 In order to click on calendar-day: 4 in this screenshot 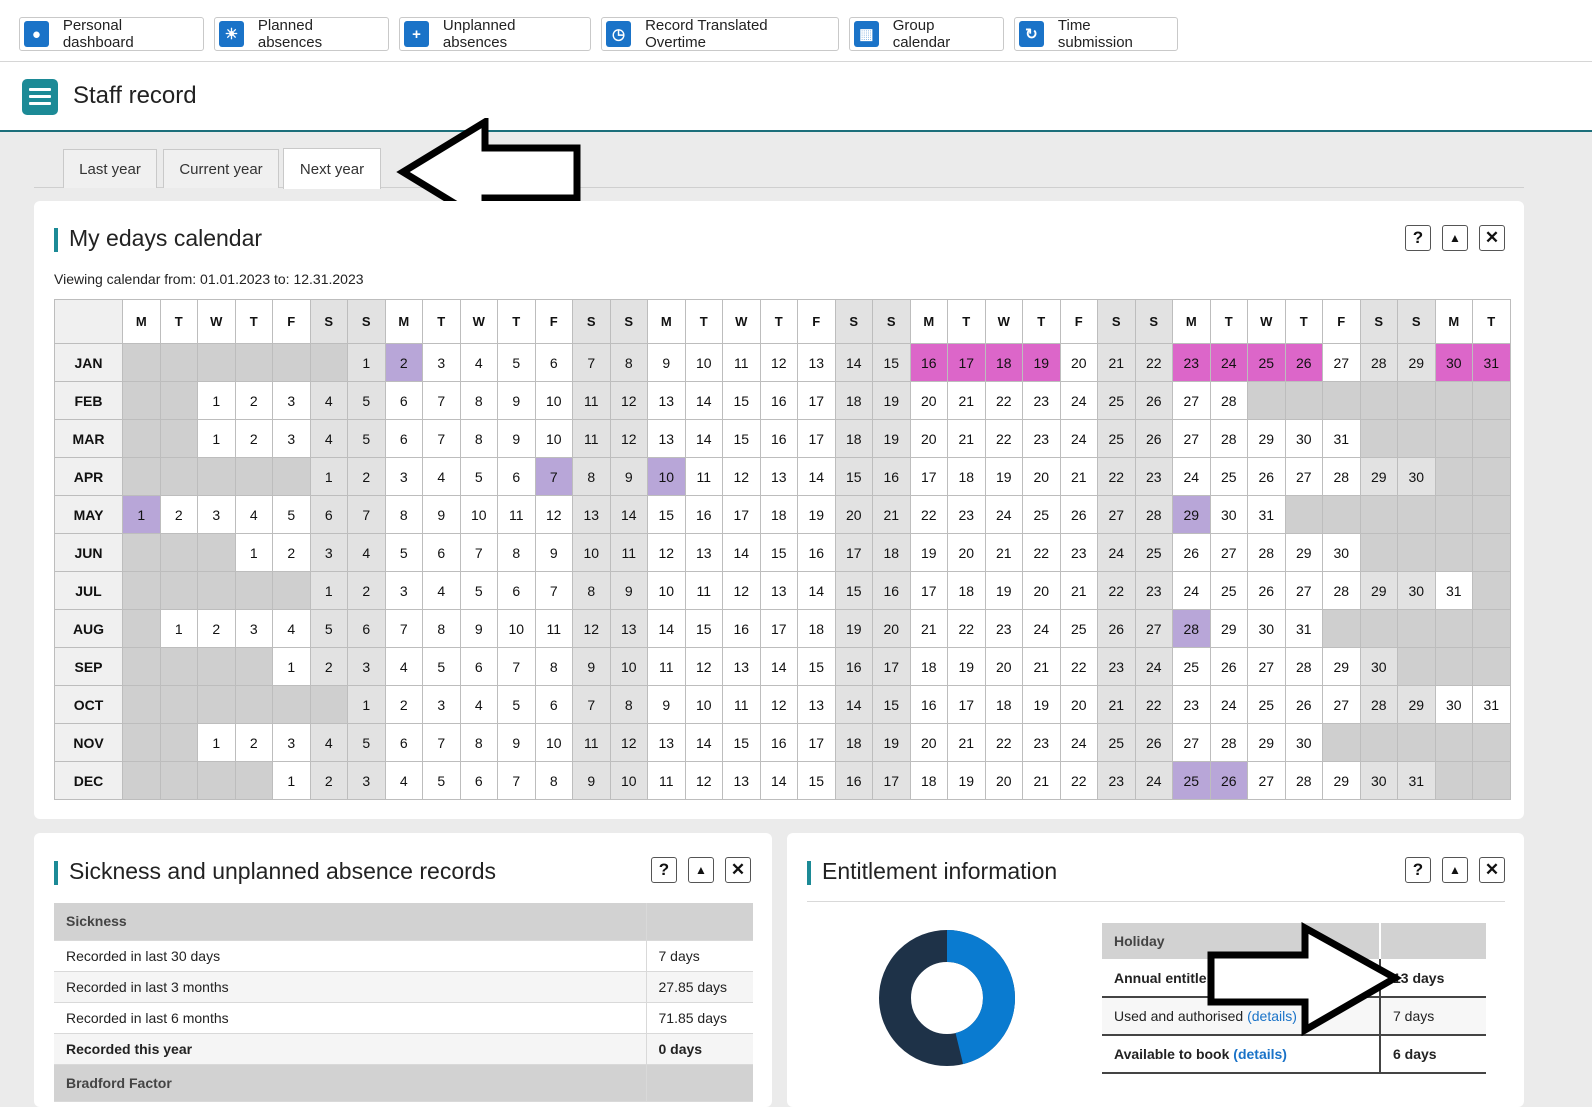, I will do `click(441, 590)`.